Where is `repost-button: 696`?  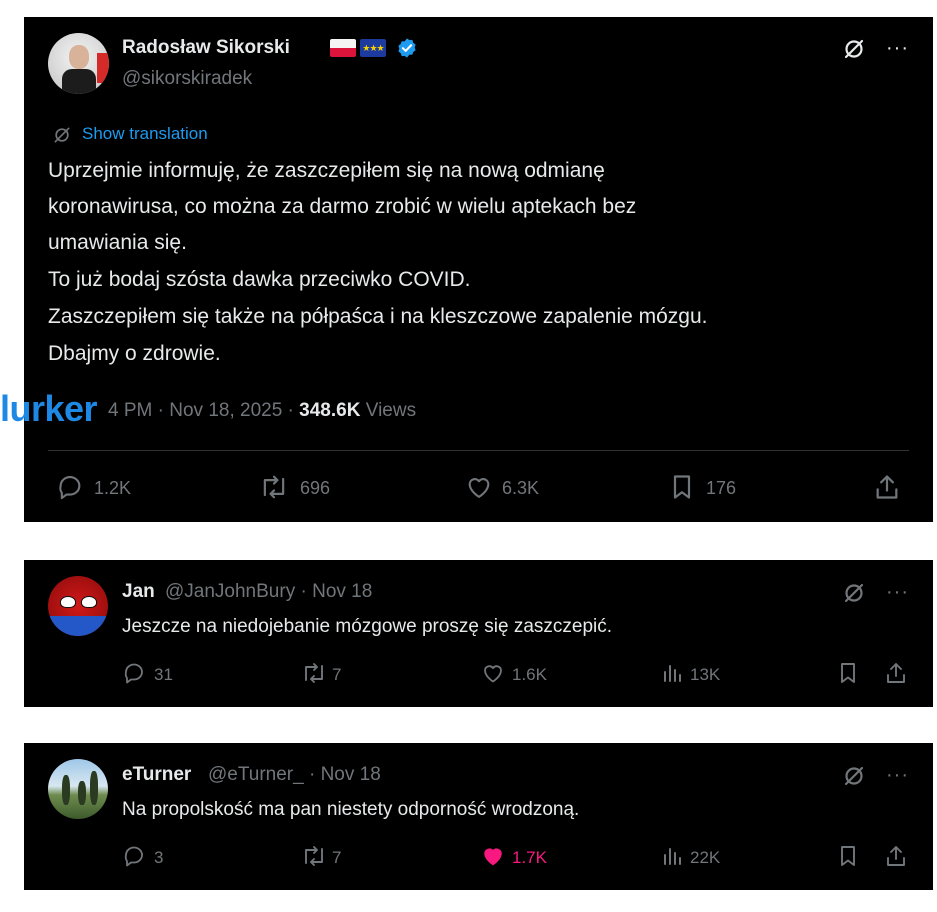 repost-button: 696 is located at coordinates (303, 488).